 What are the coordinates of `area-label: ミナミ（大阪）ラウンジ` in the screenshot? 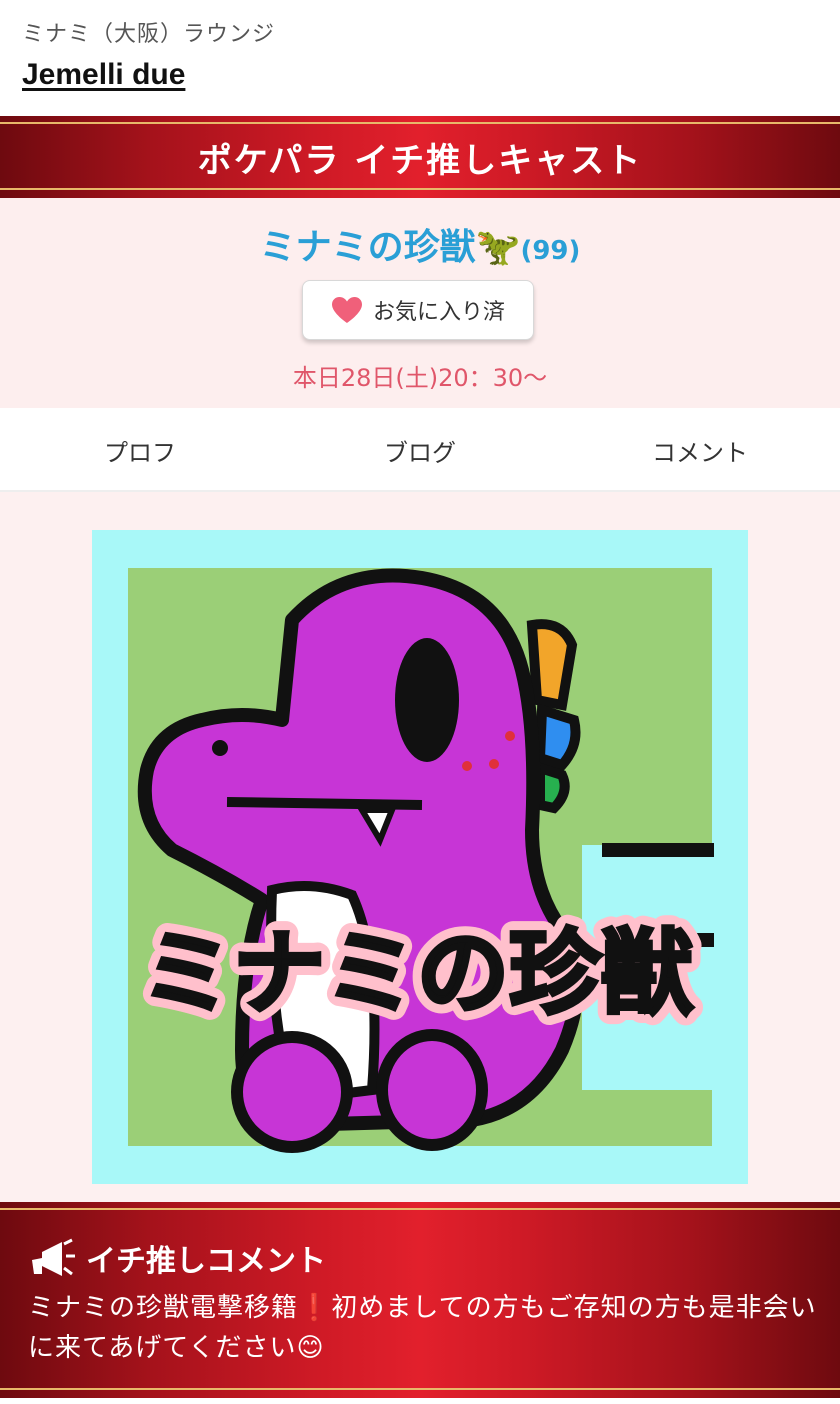 It's located at (149, 34).